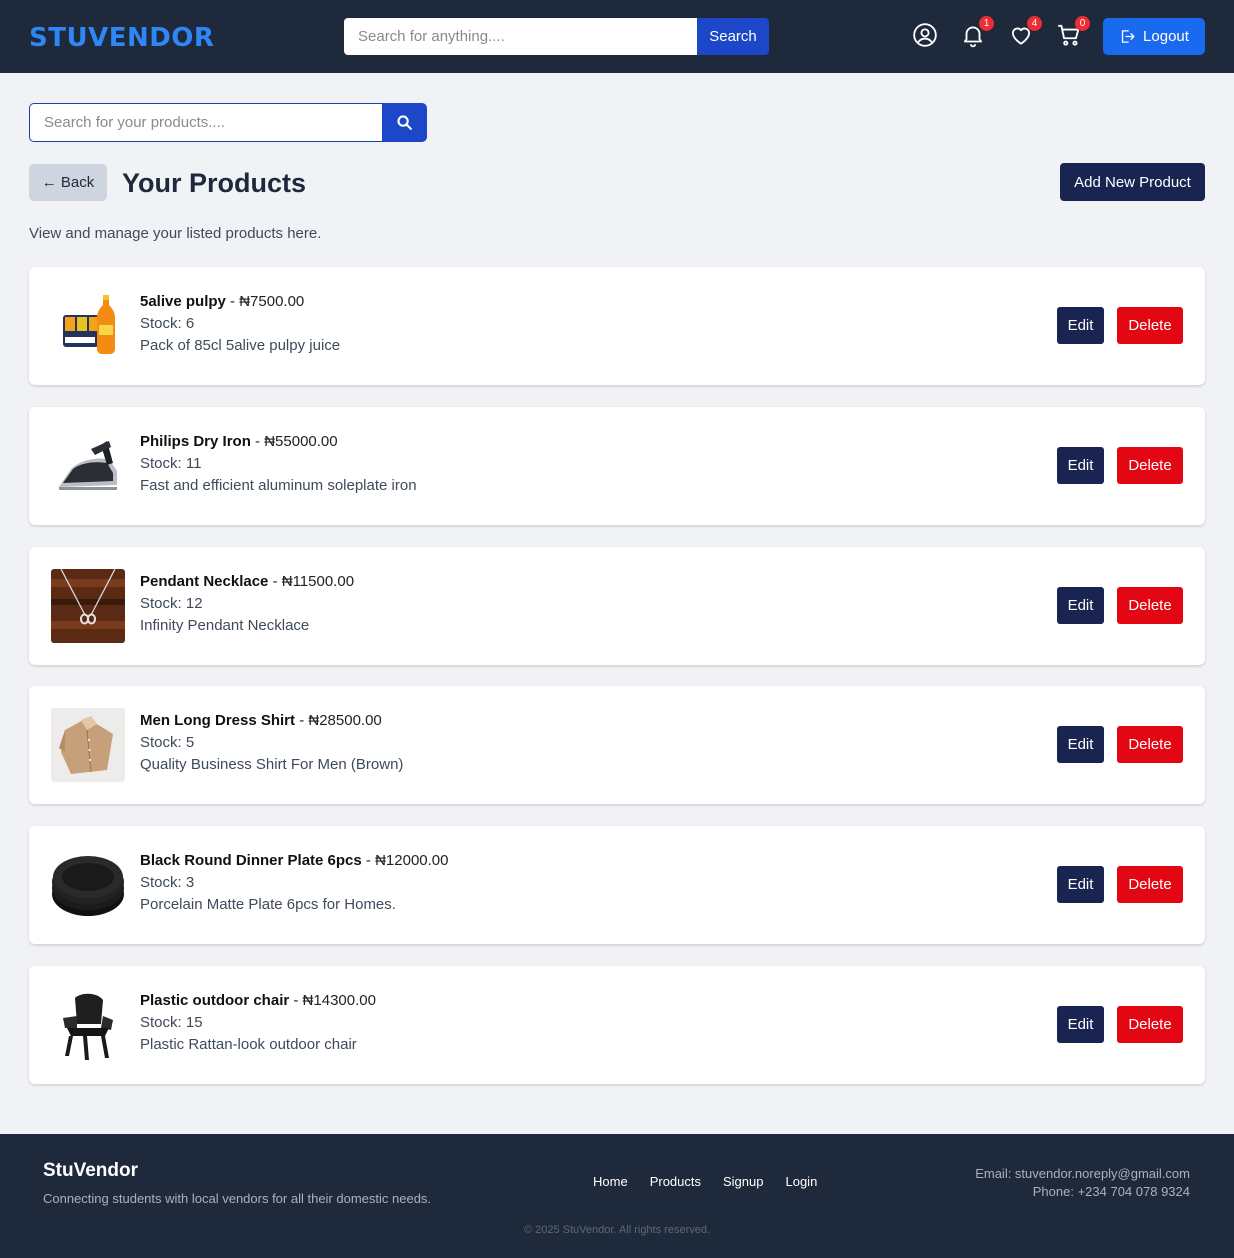 This screenshot has width=1234, height=1258. I want to click on search-icon, so click(404, 122).